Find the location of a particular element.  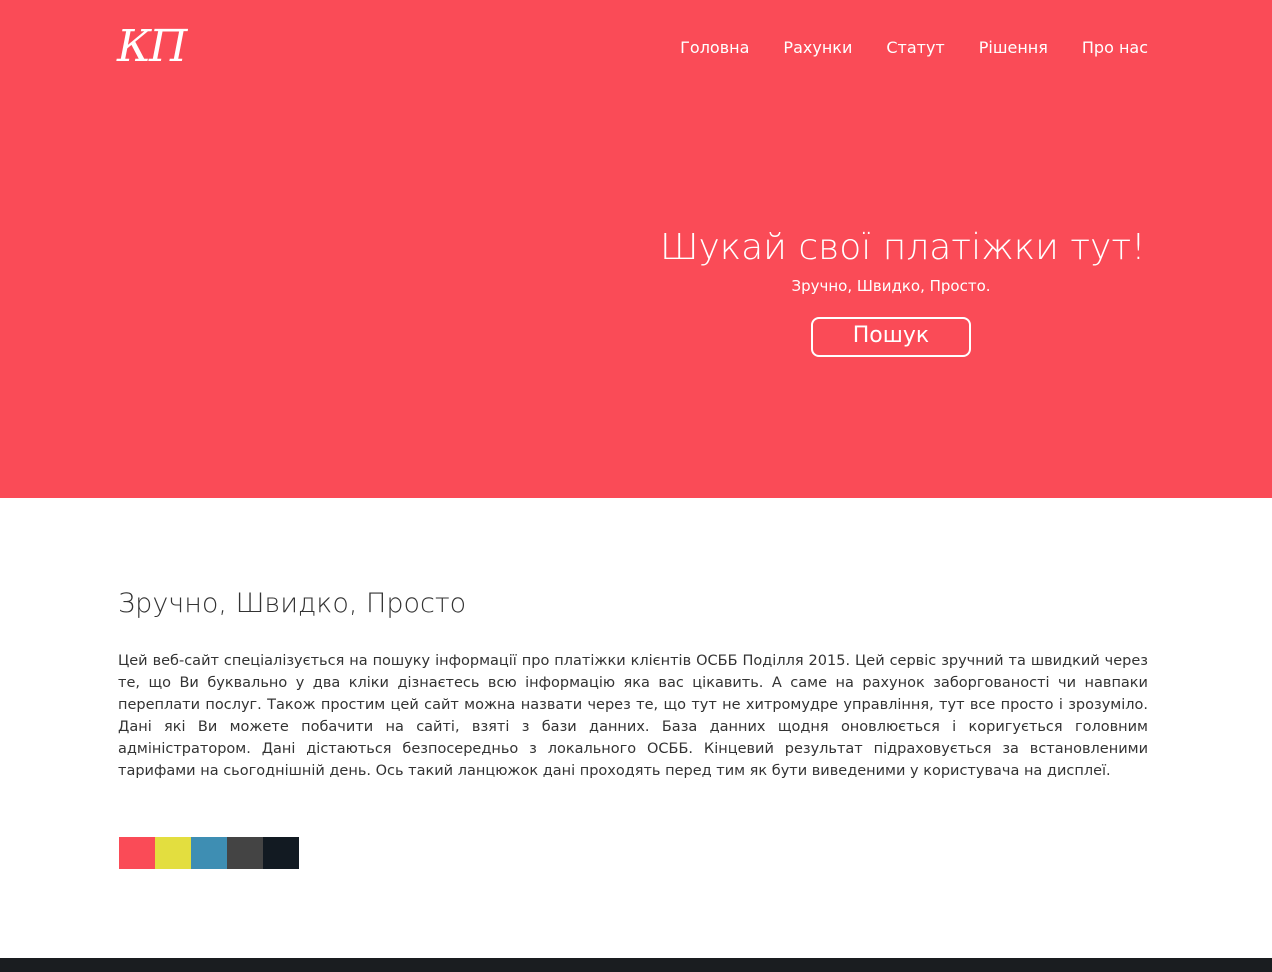

site-logo: КП is located at coordinates (152, 47).